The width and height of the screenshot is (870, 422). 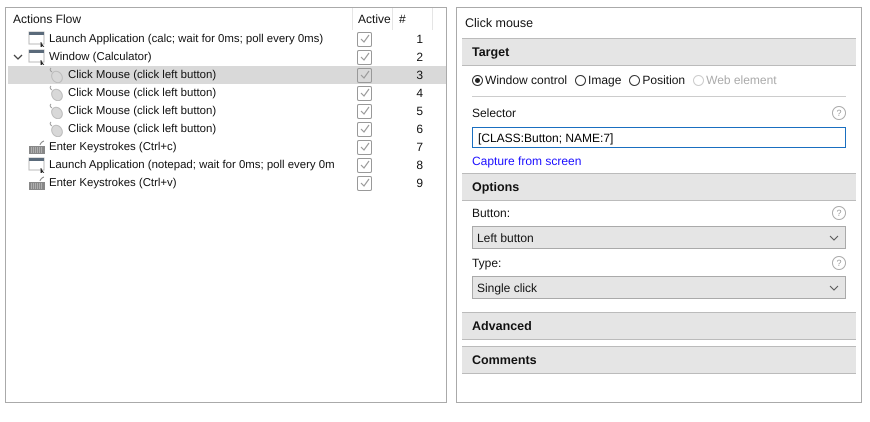 What do you see at coordinates (179, 19) in the screenshot?
I see `column-header: Actions Flow` at bounding box center [179, 19].